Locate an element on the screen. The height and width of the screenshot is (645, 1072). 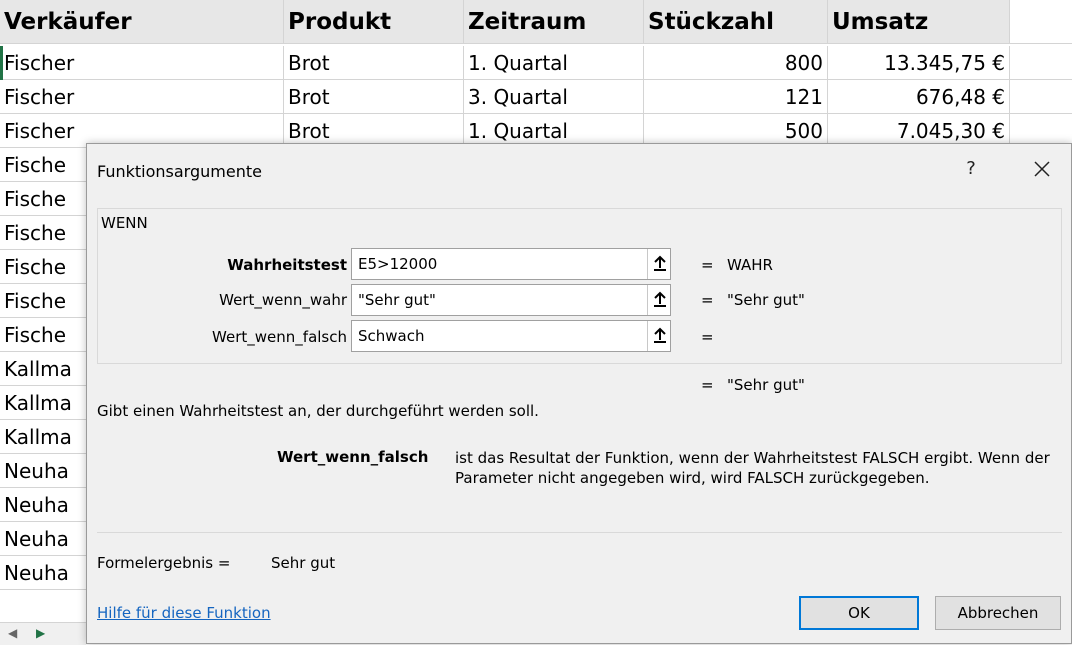
formula-result-label: Formelergebnis = is located at coordinates (164, 563).